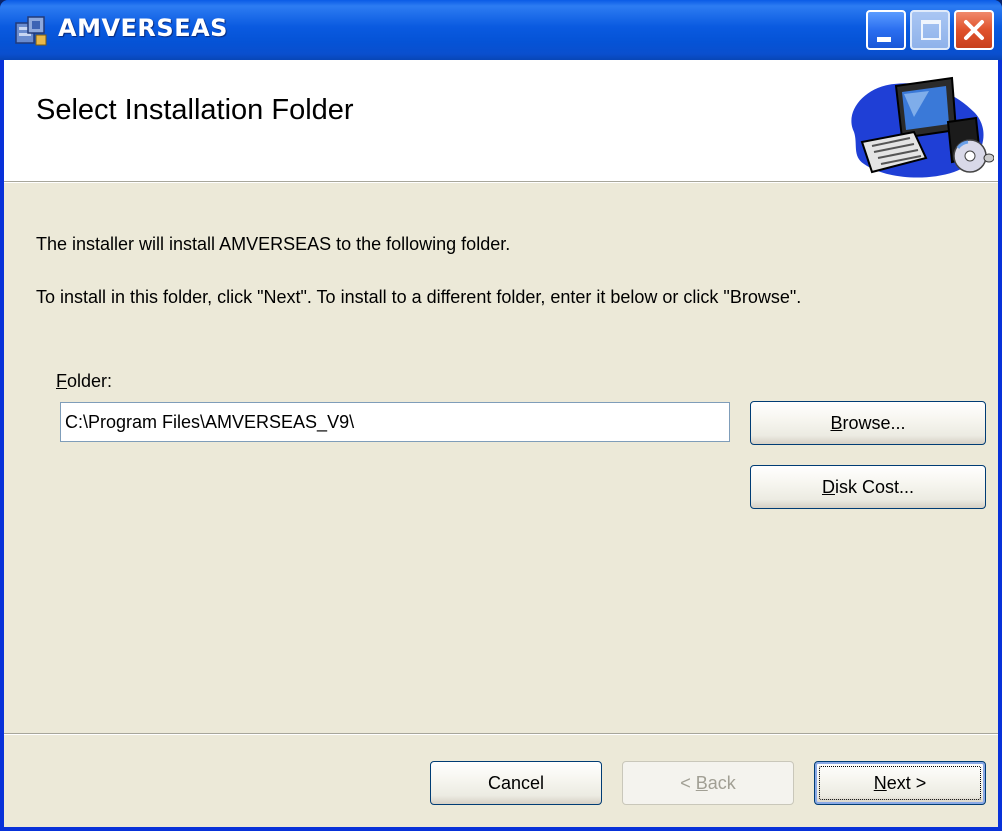 This screenshot has height=831, width=1002. I want to click on minimize-icon, so click(884, 39).